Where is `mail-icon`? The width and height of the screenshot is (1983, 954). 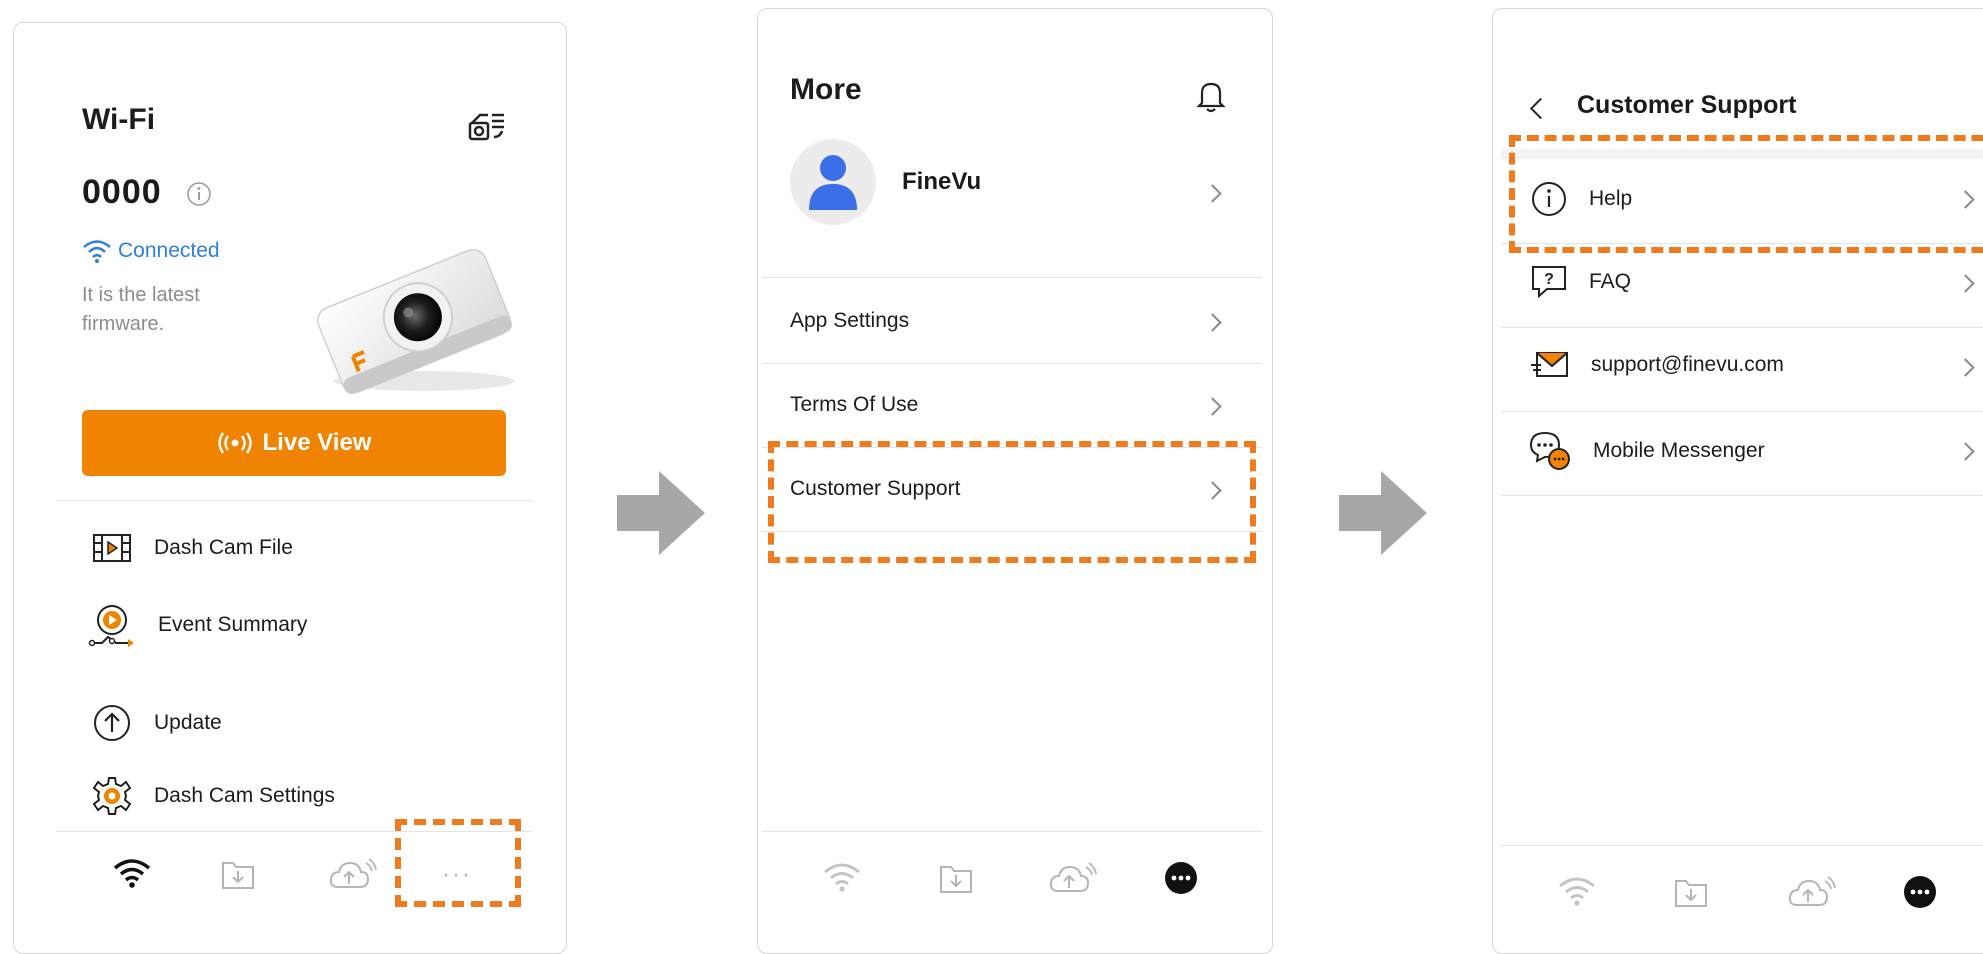
mail-icon is located at coordinates (1549, 364).